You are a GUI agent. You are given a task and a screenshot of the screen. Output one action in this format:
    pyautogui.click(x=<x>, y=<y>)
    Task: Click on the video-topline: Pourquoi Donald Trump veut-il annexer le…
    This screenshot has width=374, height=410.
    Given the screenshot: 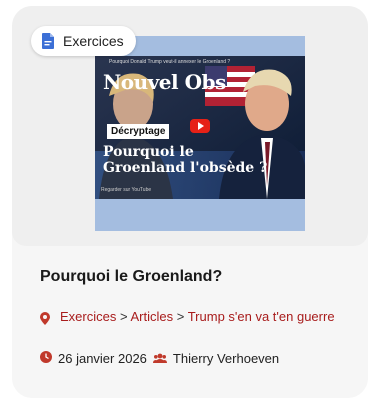 What is the action you would take?
    pyautogui.click(x=170, y=62)
    